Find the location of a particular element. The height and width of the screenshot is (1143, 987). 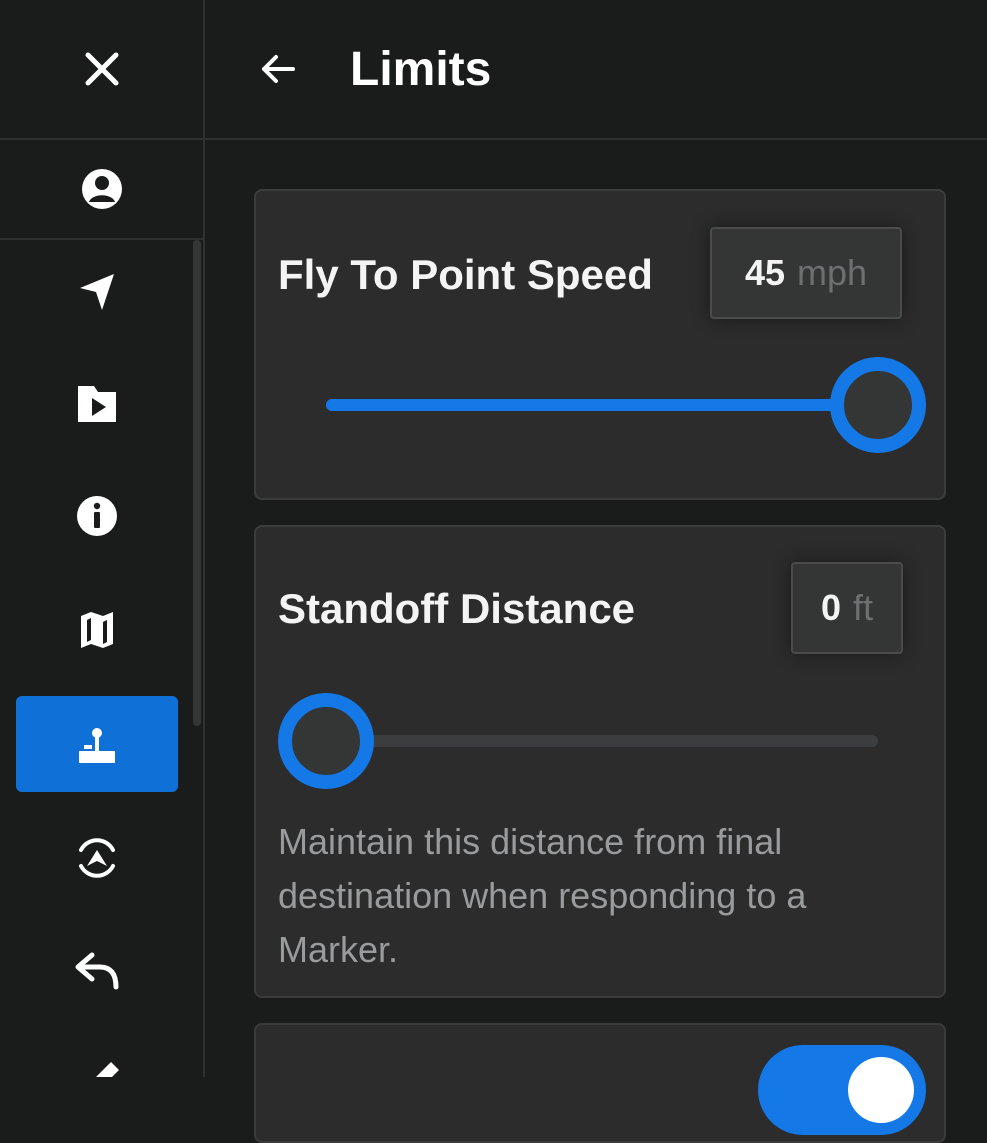

third-setting-card is located at coordinates (600, 1083).